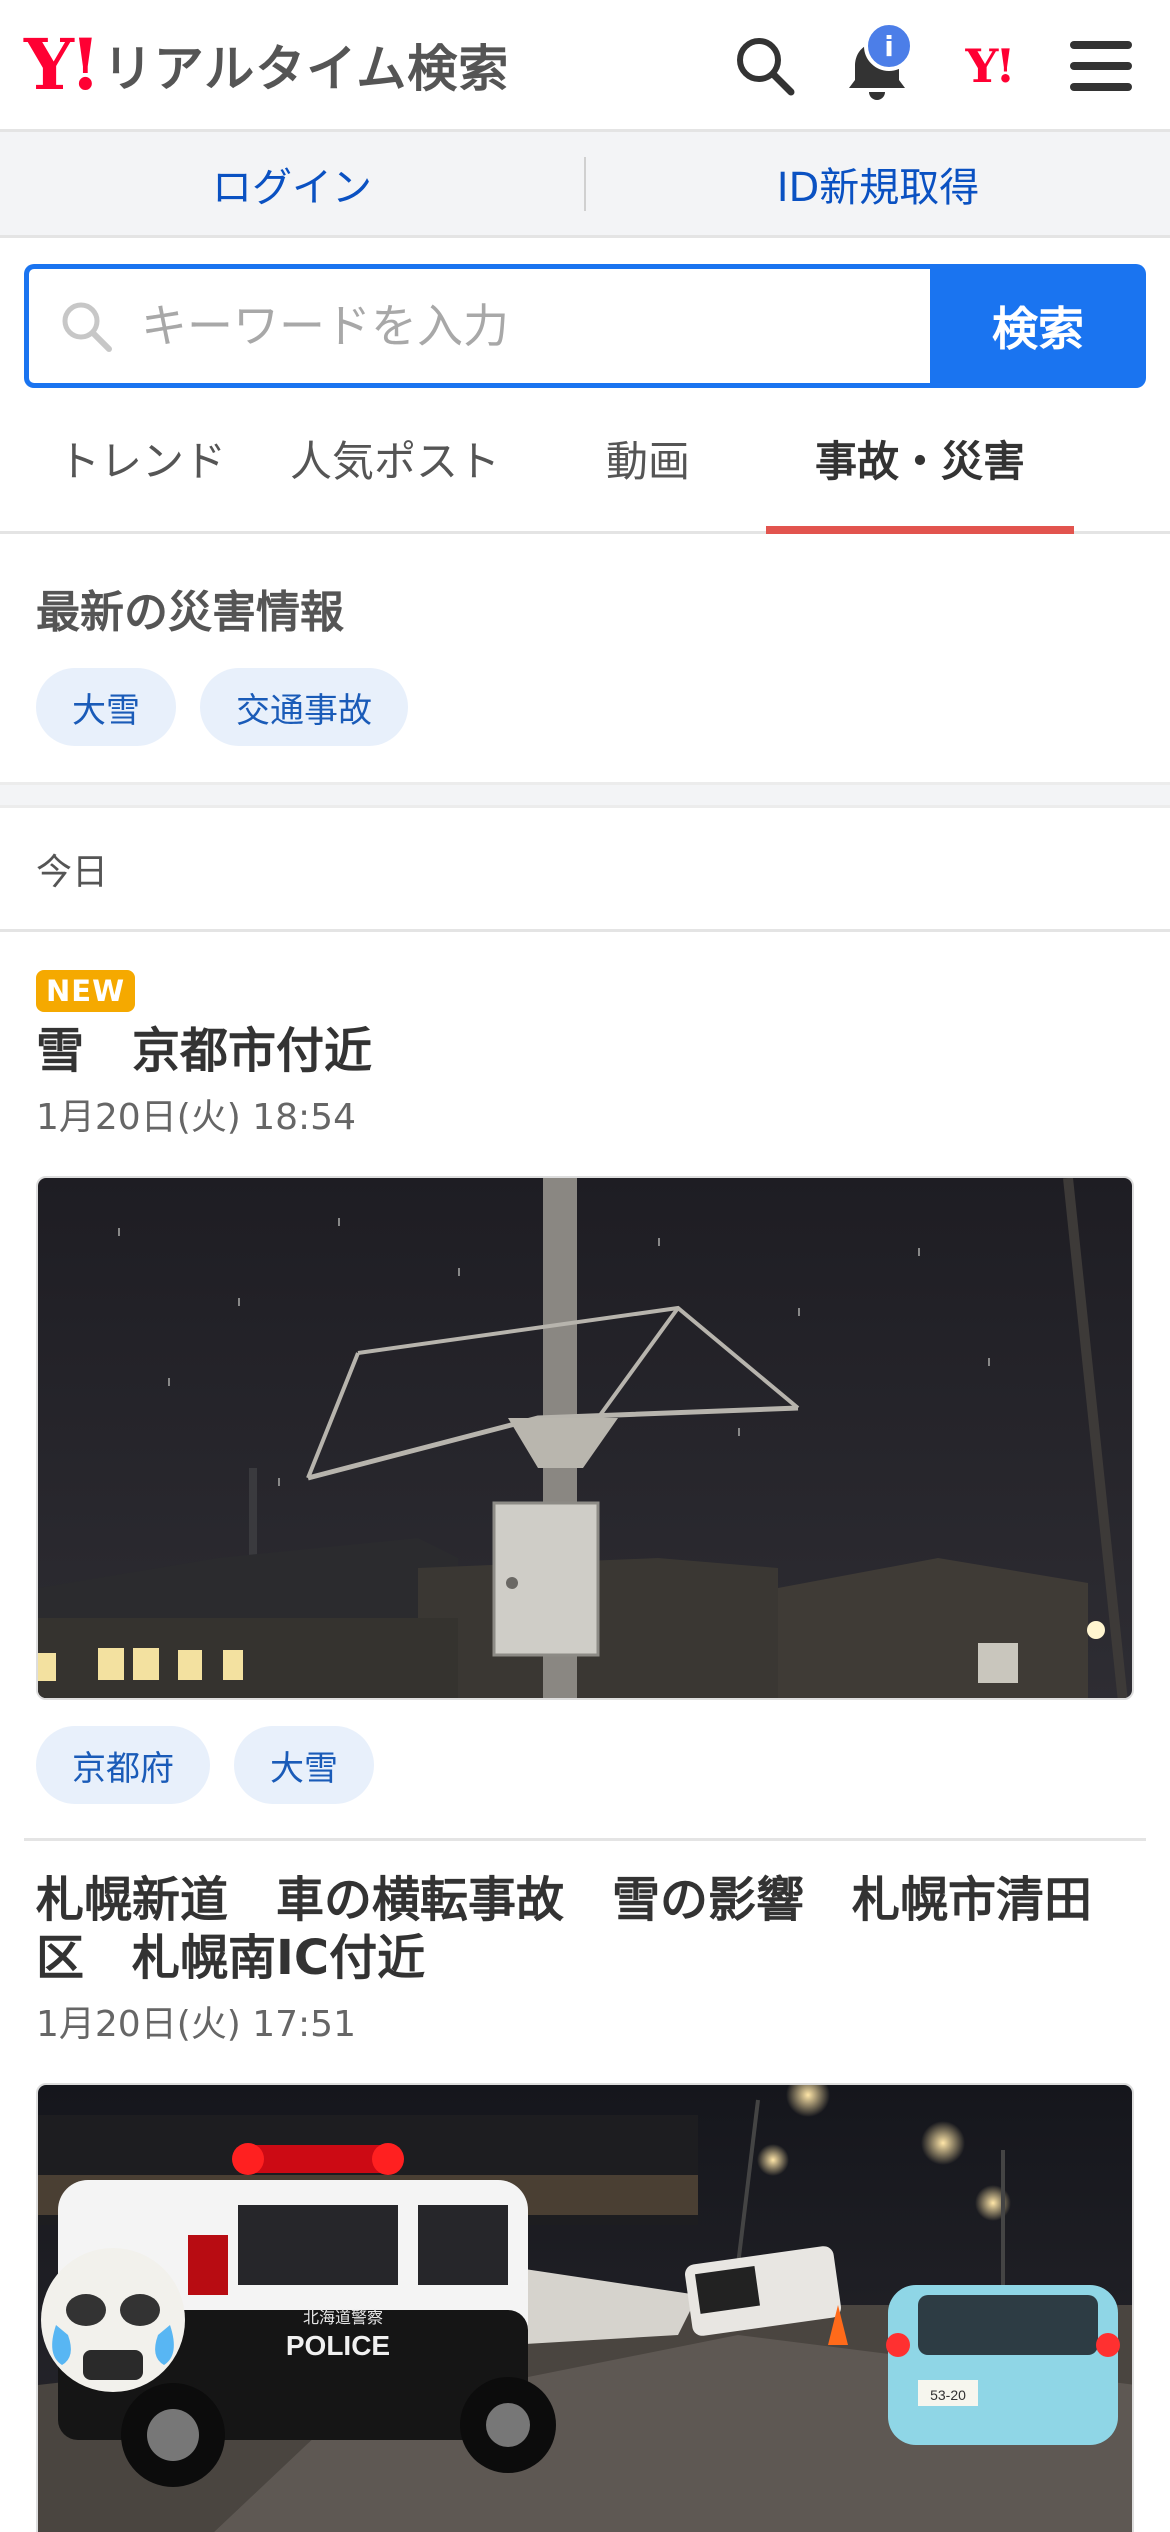  What do you see at coordinates (304, 707) in the screenshot?
I see `chip-traffic-accident: 交通事故` at bounding box center [304, 707].